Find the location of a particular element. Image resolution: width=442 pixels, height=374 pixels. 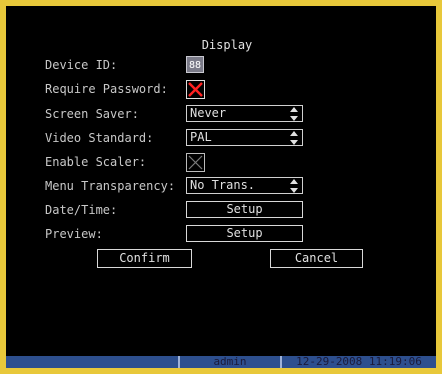

device-id-label: Device ID: is located at coordinates (81, 65).